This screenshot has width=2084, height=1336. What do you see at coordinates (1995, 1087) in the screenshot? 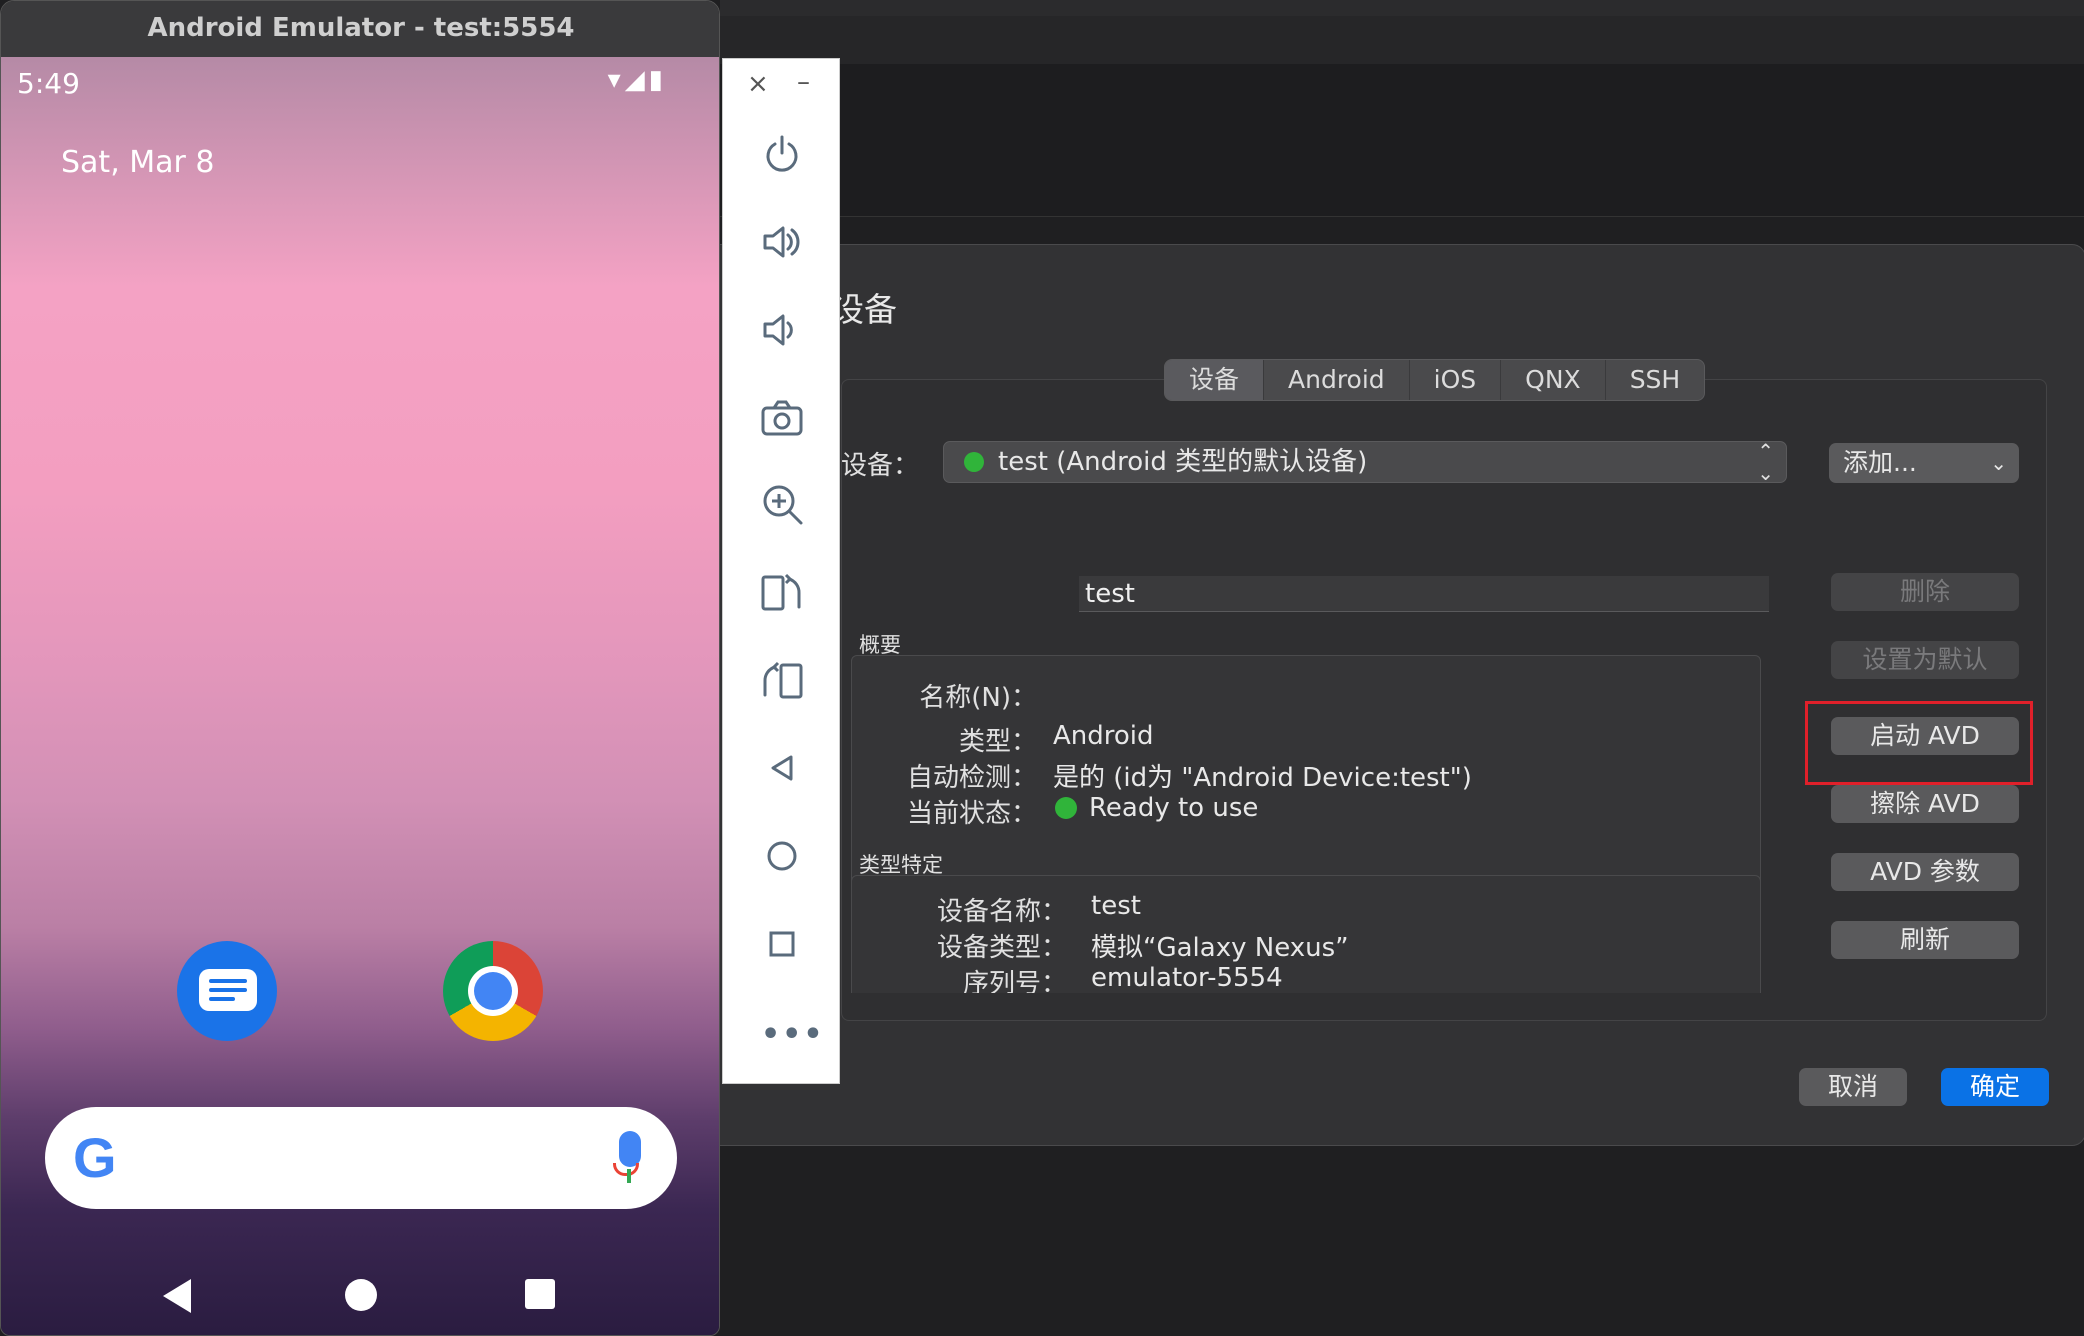
I see `ok-button: 确定` at bounding box center [1995, 1087].